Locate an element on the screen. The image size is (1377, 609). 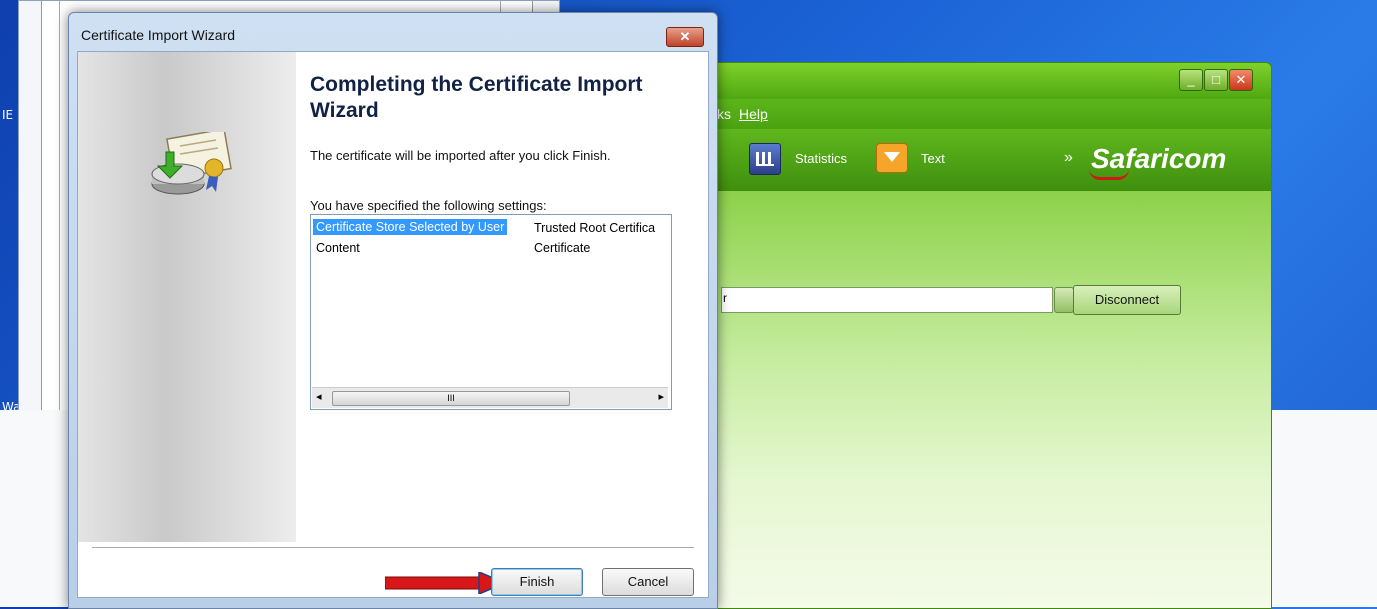
safaricom-titlebar: _ □ ✕ is located at coordinates (981, 81).